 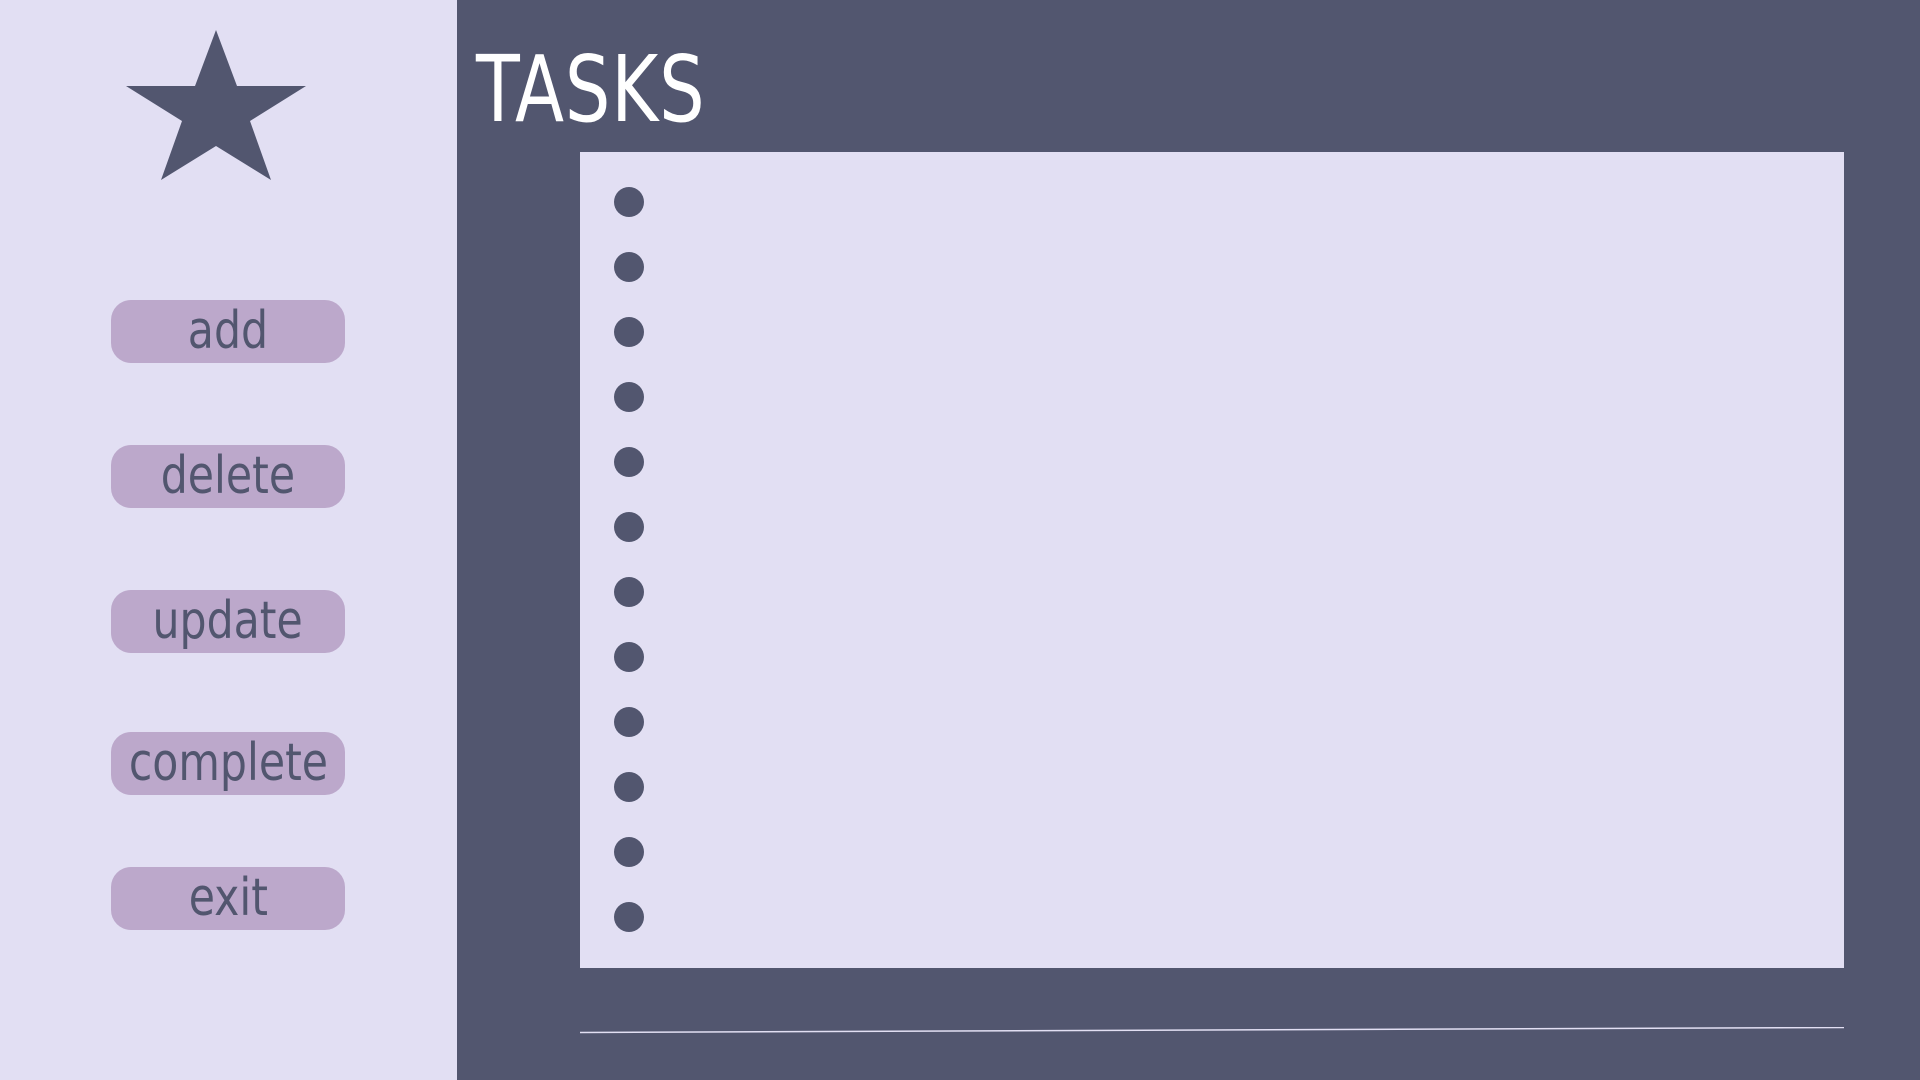 I want to click on complete-button-label: complete, so click(x=228, y=763).